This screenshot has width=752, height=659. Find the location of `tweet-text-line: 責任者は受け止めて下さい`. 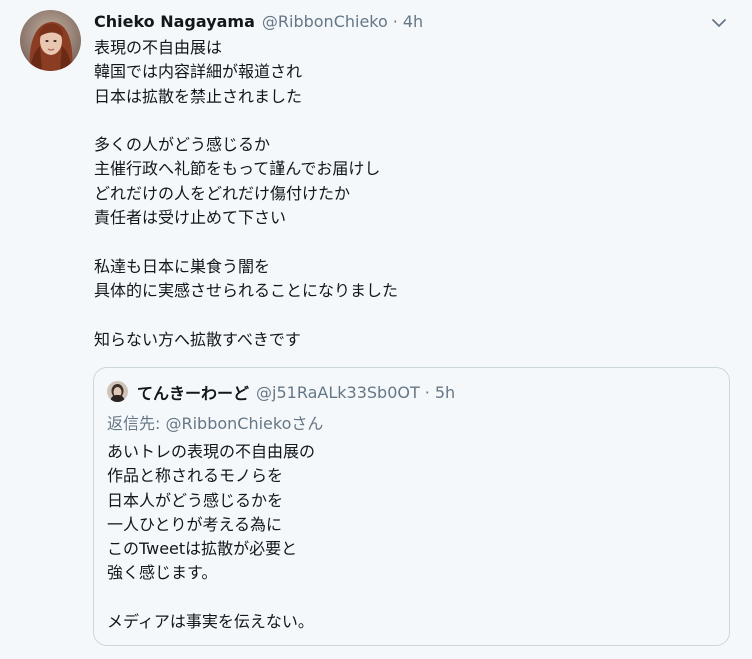

tweet-text-line: 責任者は受け止めて下さい is located at coordinates (190, 218).